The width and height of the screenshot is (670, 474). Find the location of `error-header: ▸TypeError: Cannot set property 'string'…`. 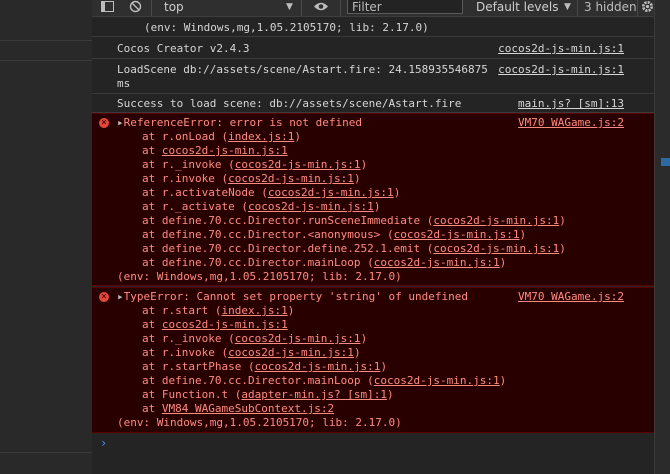

error-header: ▸TypeError: Cannot set property 'string'… is located at coordinates (292, 297).